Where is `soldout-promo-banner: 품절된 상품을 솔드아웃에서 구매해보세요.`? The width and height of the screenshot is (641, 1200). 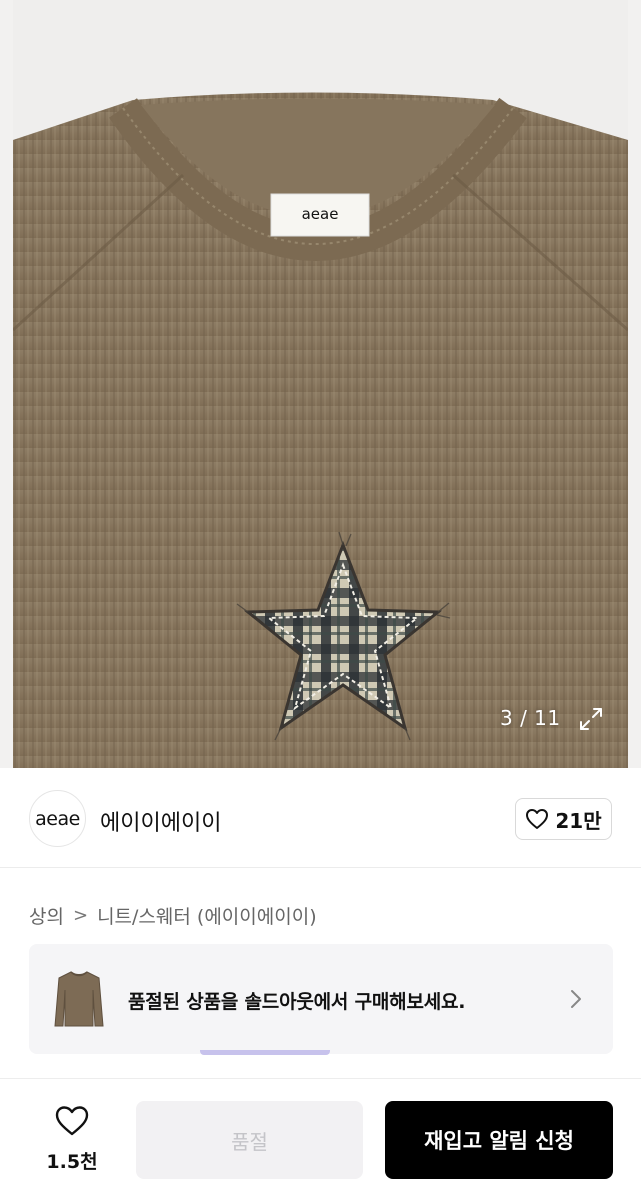 soldout-promo-banner: 품절된 상품을 솔드아웃에서 구매해보세요. is located at coordinates (321, 999).